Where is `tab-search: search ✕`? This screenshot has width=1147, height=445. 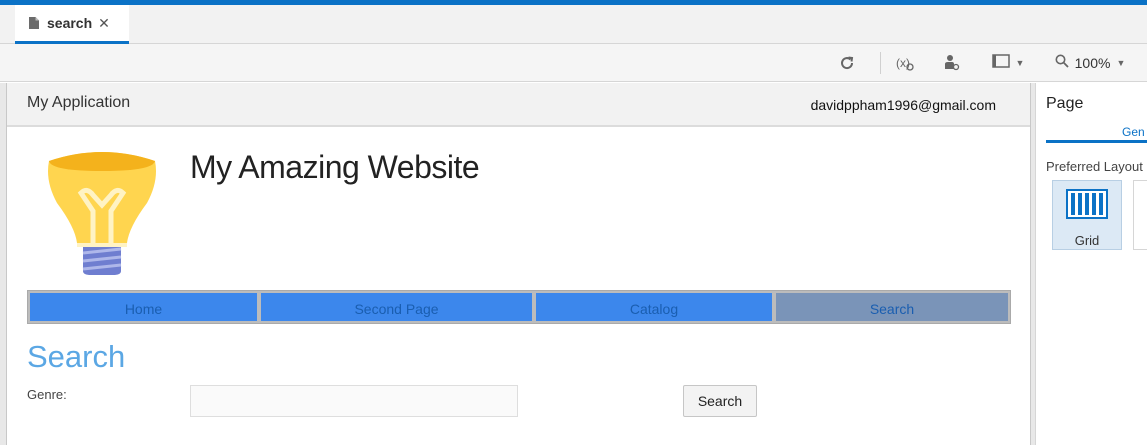 tab-search: search ✕ is located at coordinates (72, 24).